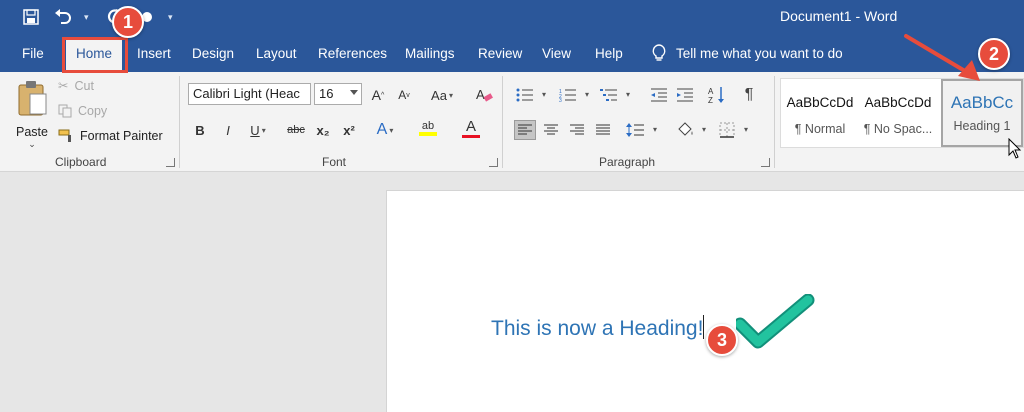 The width and height of the screenshot is (1024, 412). Describe the element at coordinates (525, 95) in the screenshot. I see `bullets-button` at that location.